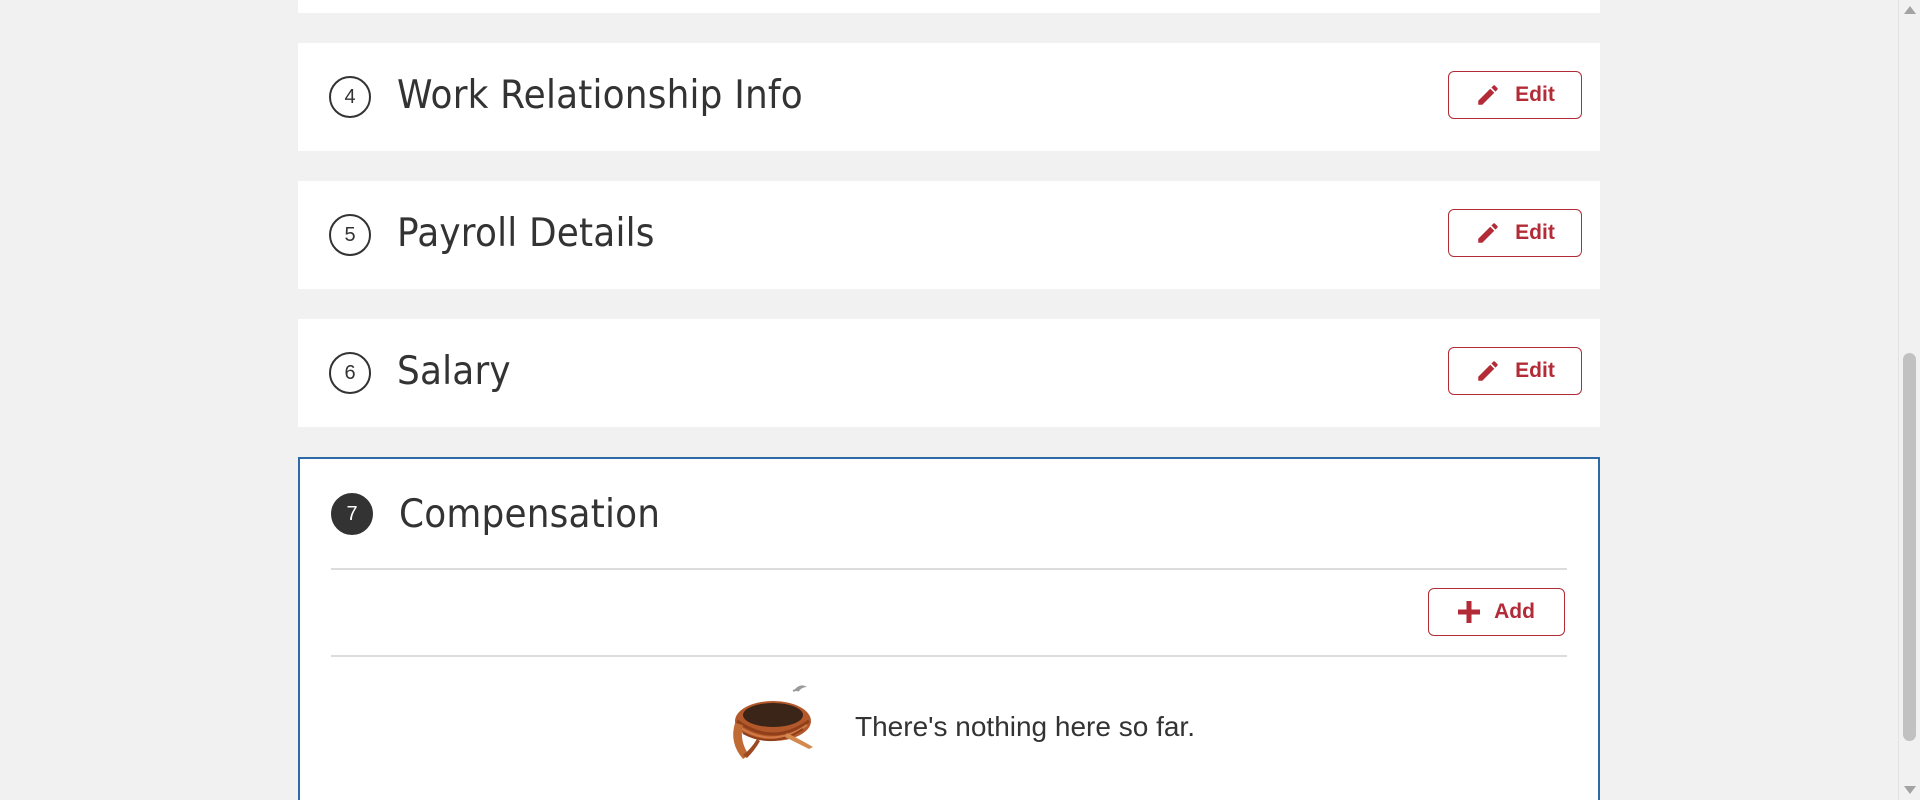 The image size is (1920, 800). Describe the element at coordinates (1909, 547) in the screenshot. I see `scrollbar-thumb` at that location.